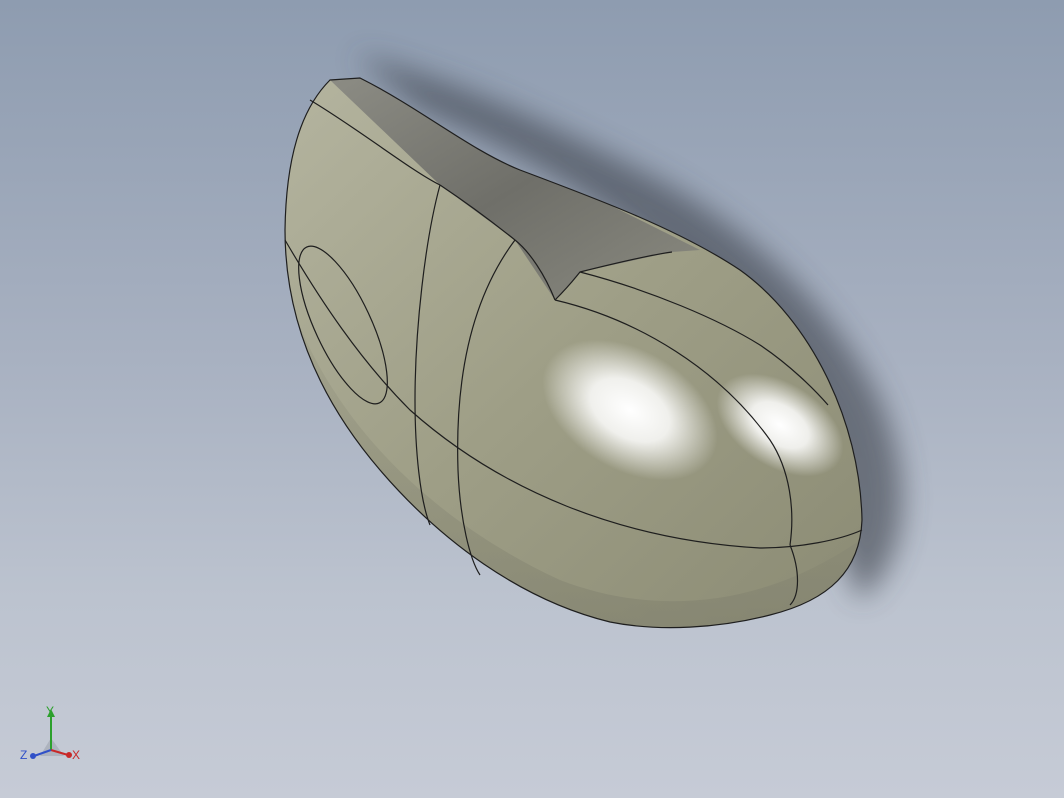  I want to click on triad-z-arrow, so click(33, 756).